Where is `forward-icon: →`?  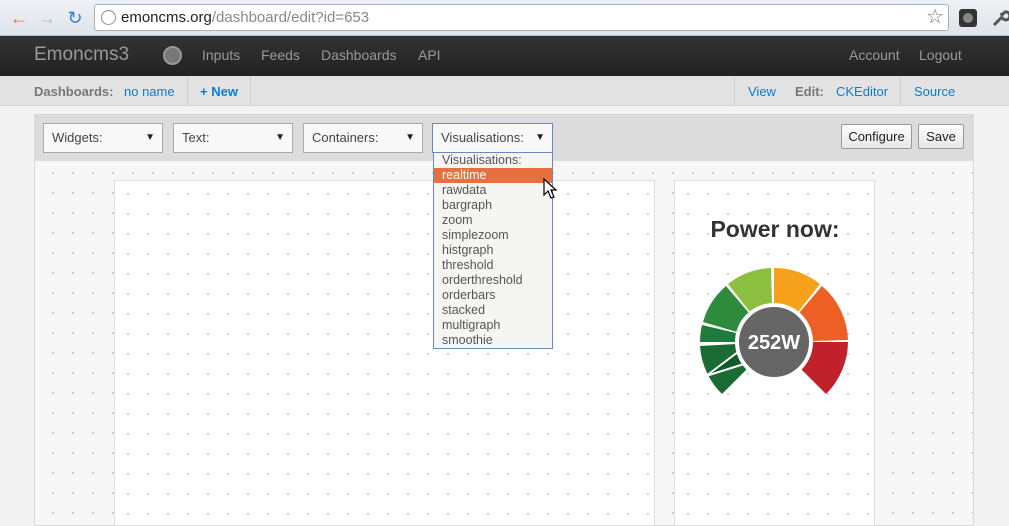 forward-icon: → is located at coordinates (47, 18).